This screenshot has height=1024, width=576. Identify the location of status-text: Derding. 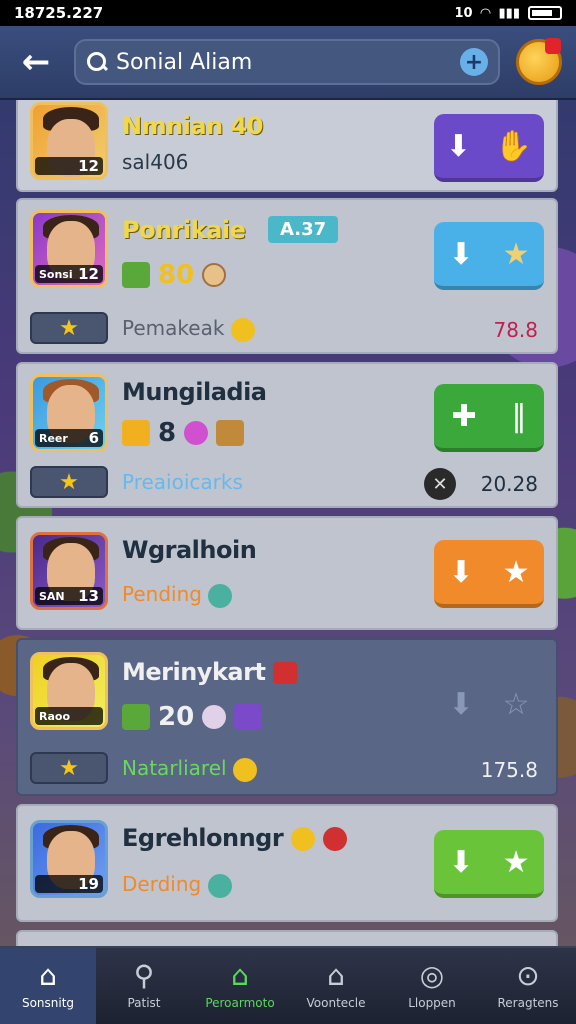
(162, 884).